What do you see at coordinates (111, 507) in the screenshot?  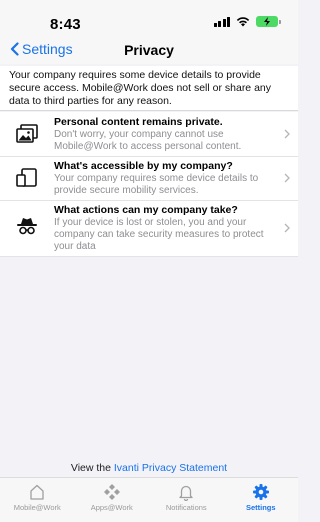 I see `tab-label: Apps@Work` at bounding box center [111, 507].